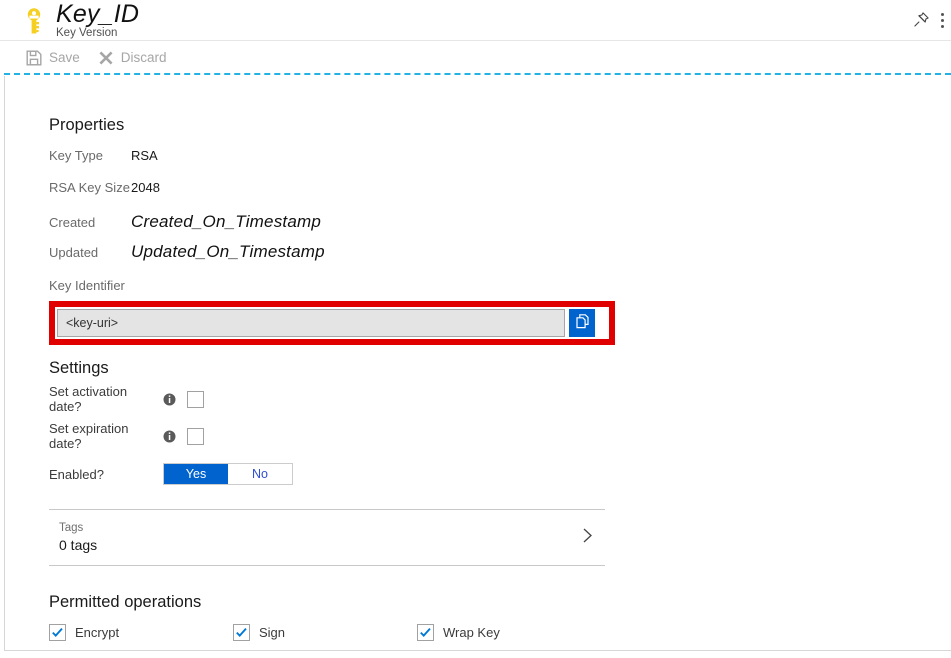  I want to click on key-identifier-input, so click(311, 323).